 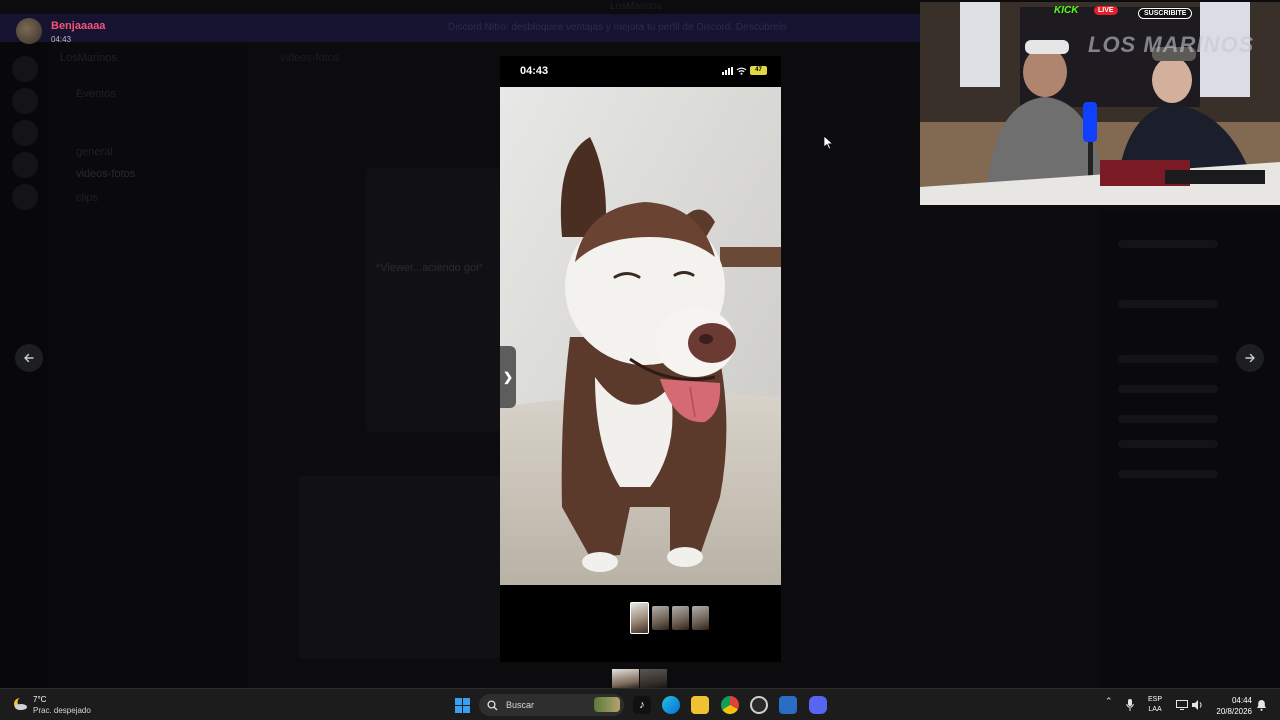 What do you see at coordinates (462, 705) in the screenshot?
I see `start-button` at bounding box center [462, 705].